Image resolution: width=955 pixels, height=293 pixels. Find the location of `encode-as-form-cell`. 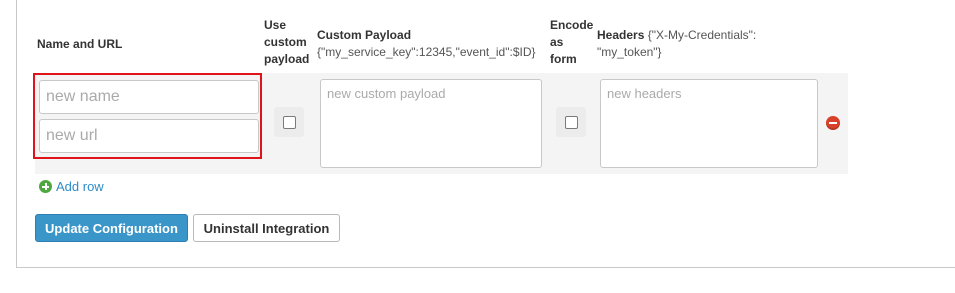

encode-as-form-cell is located at coordinates (571, 122).